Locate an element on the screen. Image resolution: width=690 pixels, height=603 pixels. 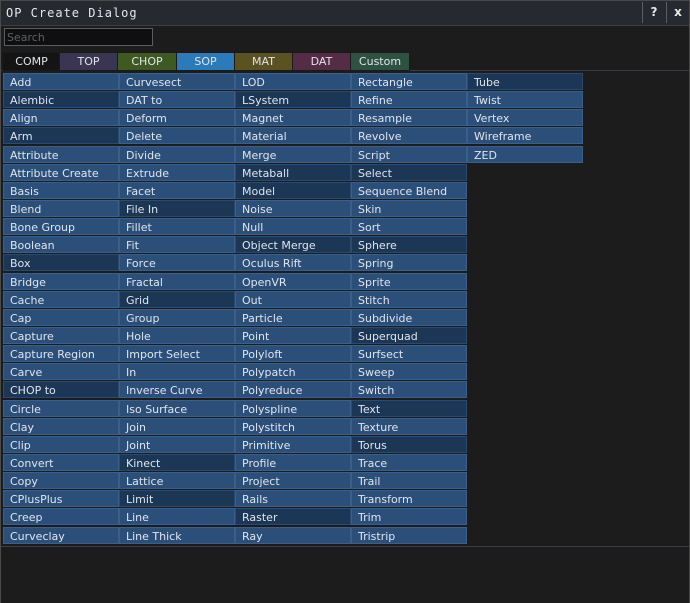
operator-item: Lattice is located at coordinates (177, 481).